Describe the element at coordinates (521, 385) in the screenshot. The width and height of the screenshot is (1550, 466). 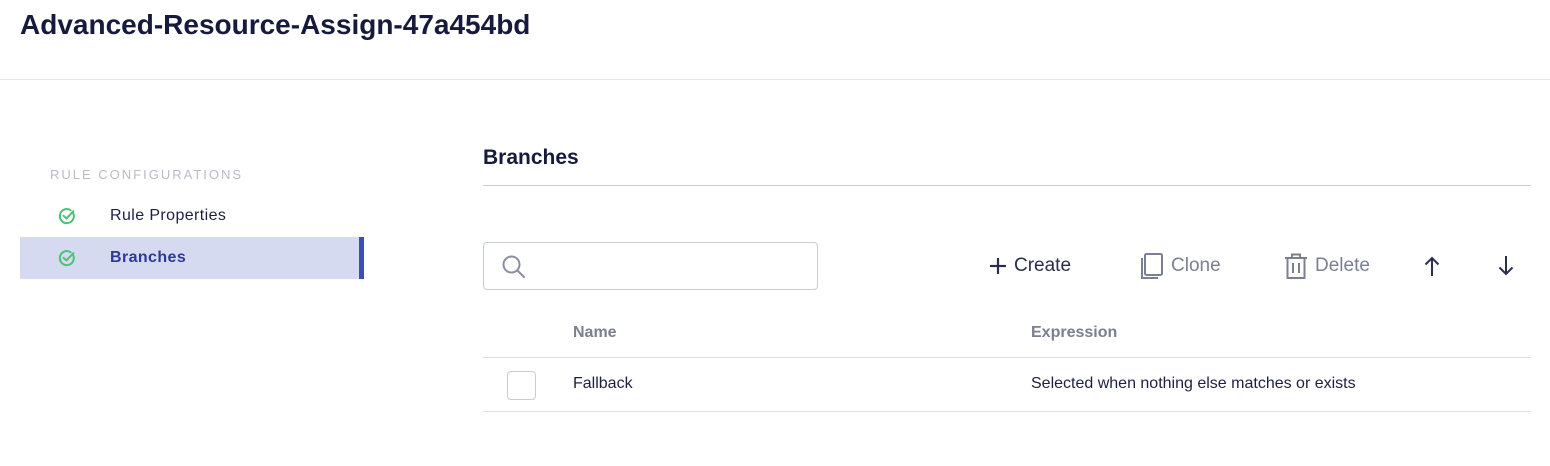
I see `row-checkbox` at that location.